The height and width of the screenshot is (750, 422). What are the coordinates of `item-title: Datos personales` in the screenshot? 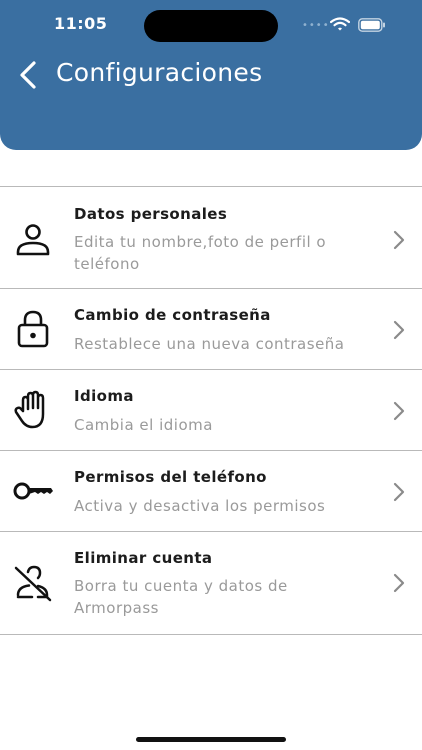 It's located at (151, 214).